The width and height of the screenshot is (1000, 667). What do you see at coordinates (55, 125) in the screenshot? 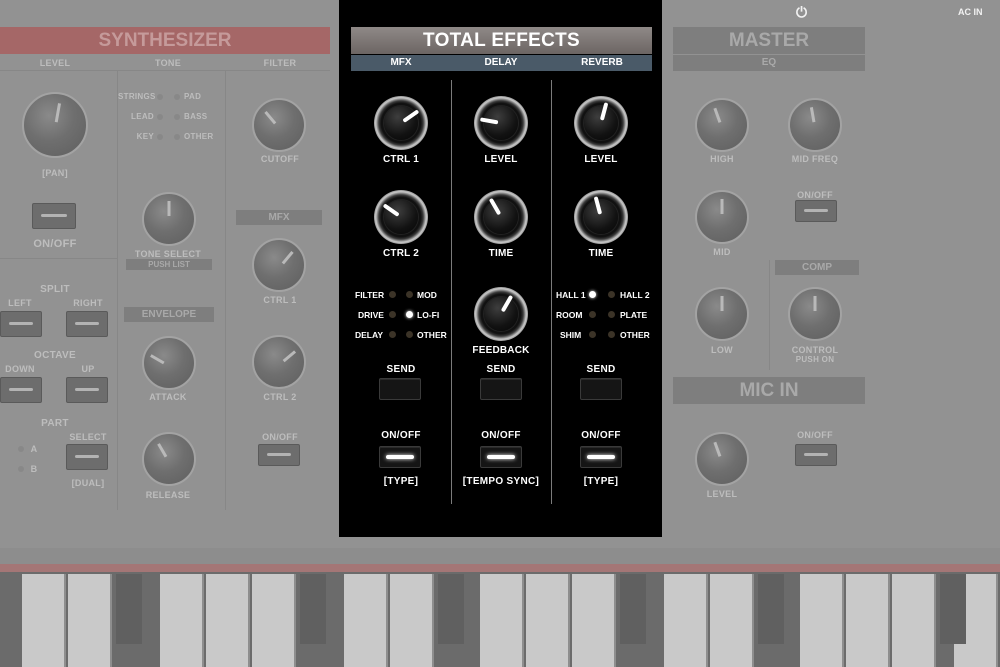
I see `synth-level-knob` at bounding box center [55, 125].